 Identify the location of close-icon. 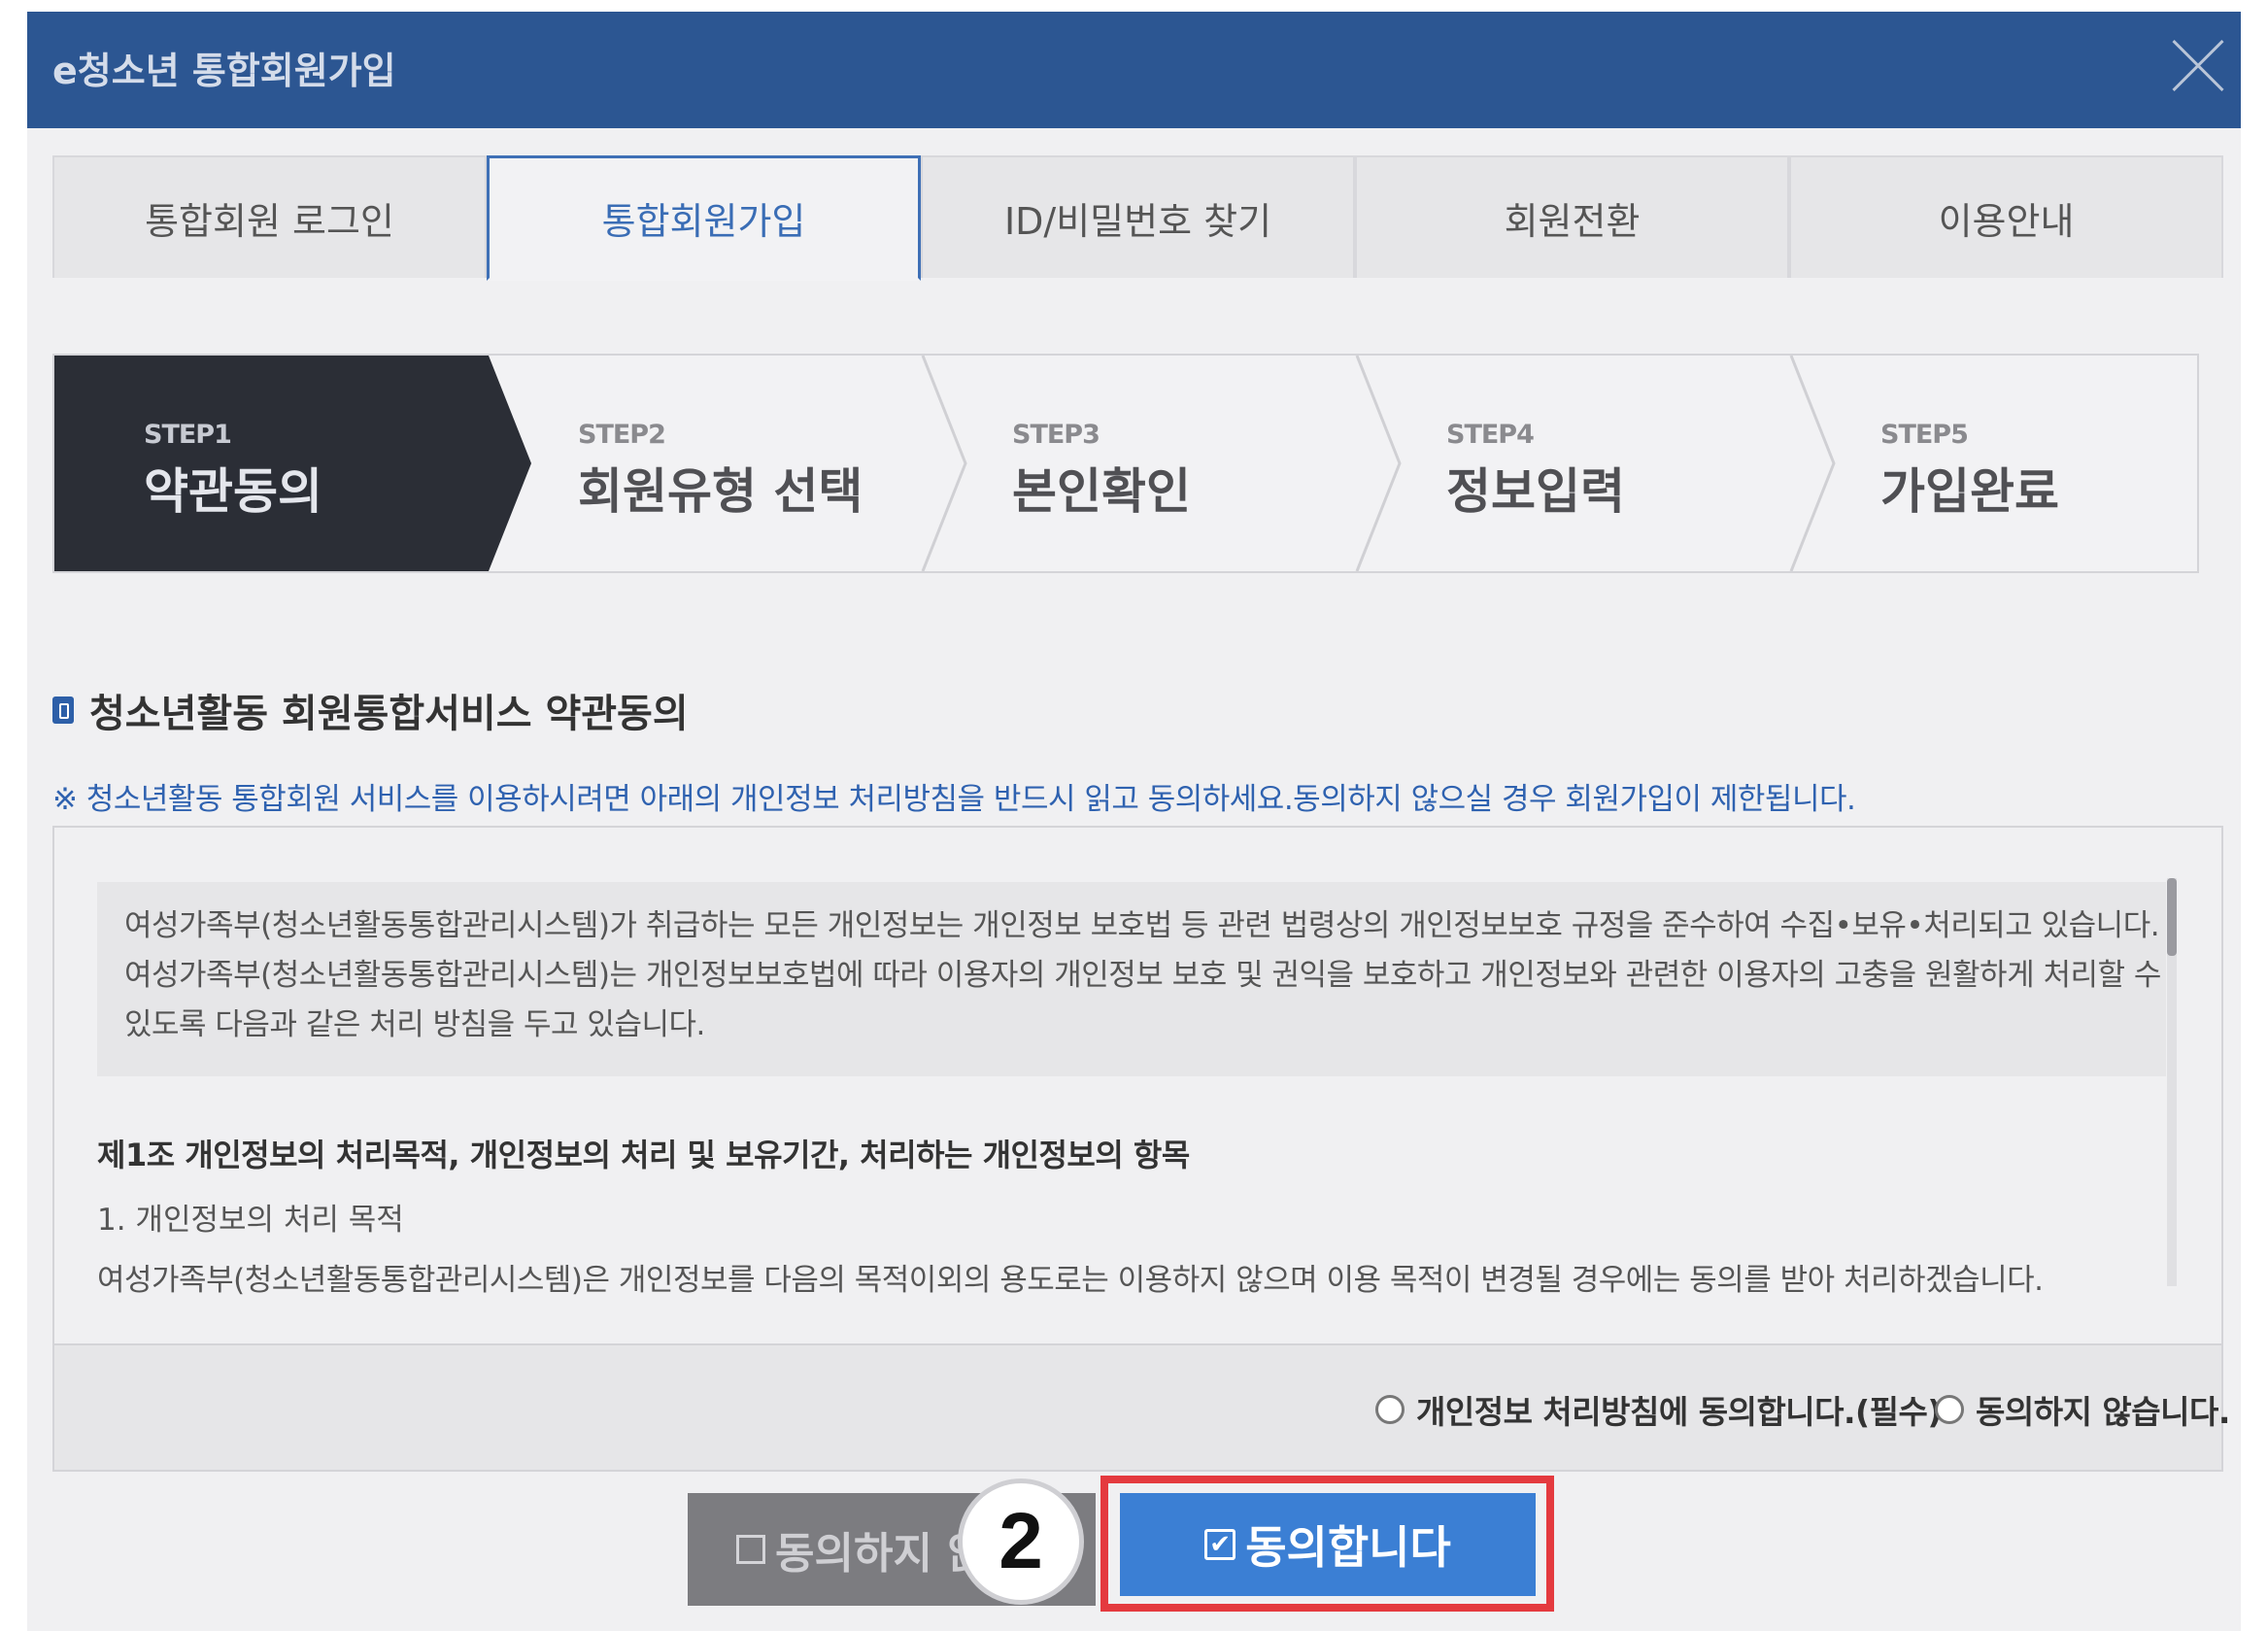
(2198, 66).